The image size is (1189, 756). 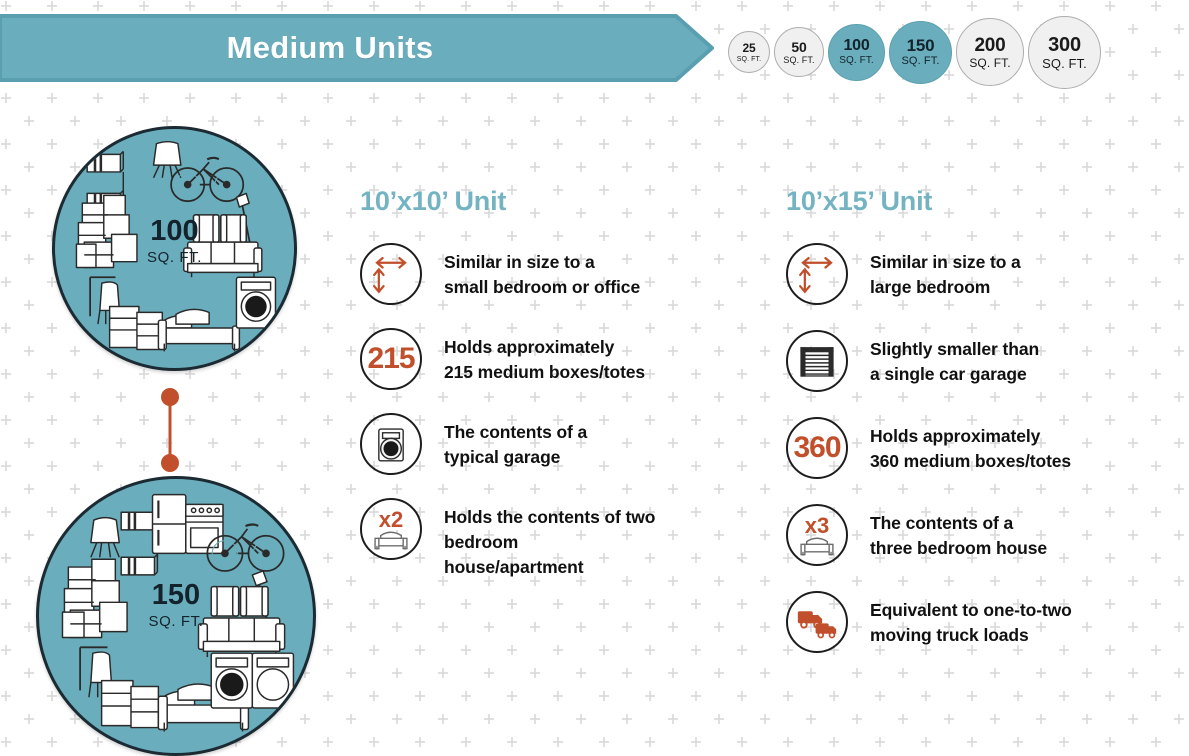 I want to click on feature-item: The contents of a typical garage, so click(x=570, y=444).